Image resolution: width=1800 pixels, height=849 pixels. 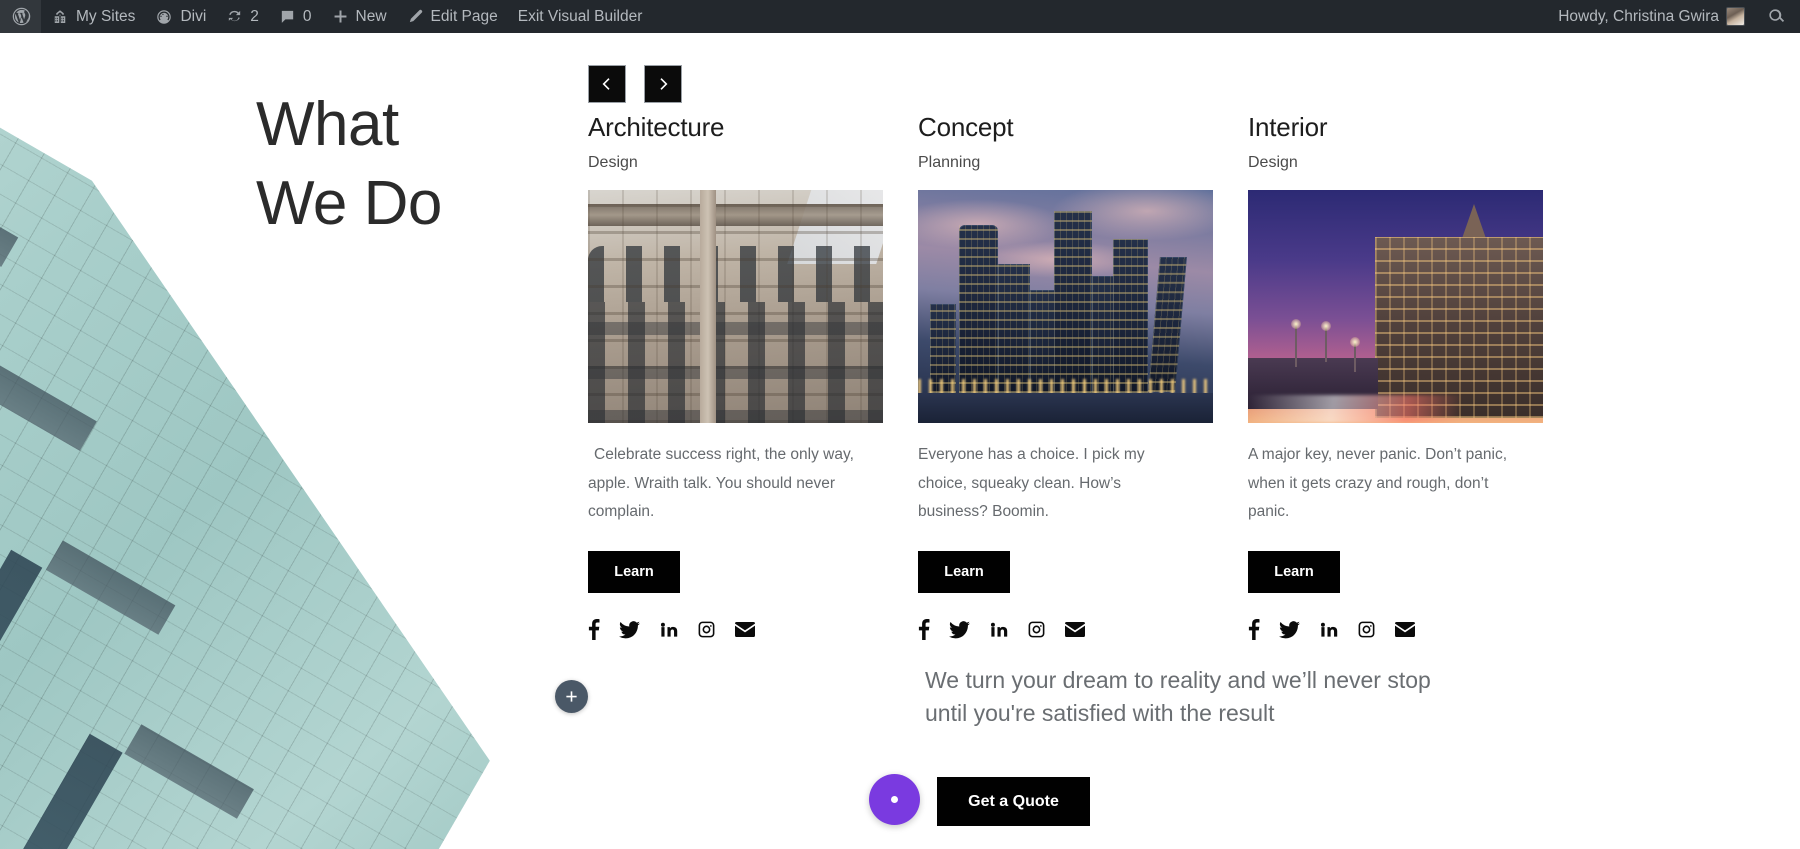 What do you see at coordinates (966, 127) in the screenshot?
I see `card-title: Concept` at bounding box center [966, 127].